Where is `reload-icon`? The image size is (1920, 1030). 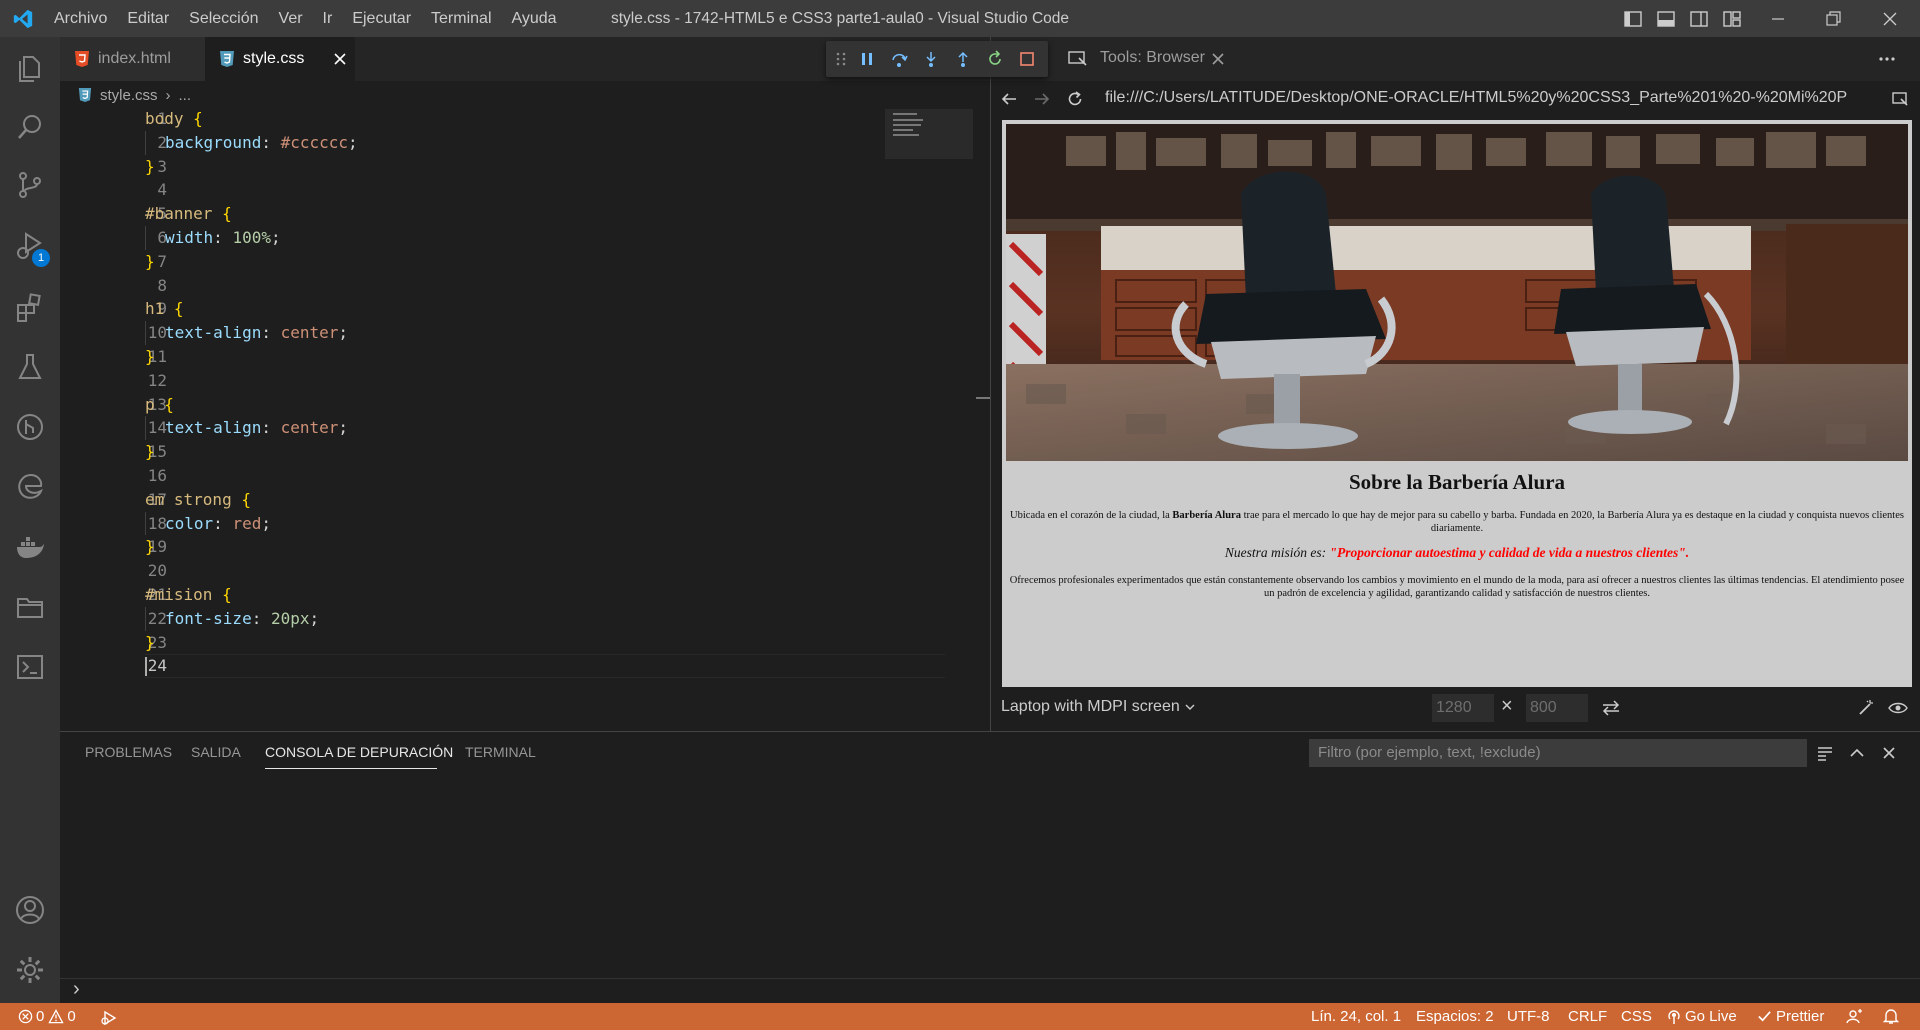
reload-icon is located at coordinates (1075, 99).